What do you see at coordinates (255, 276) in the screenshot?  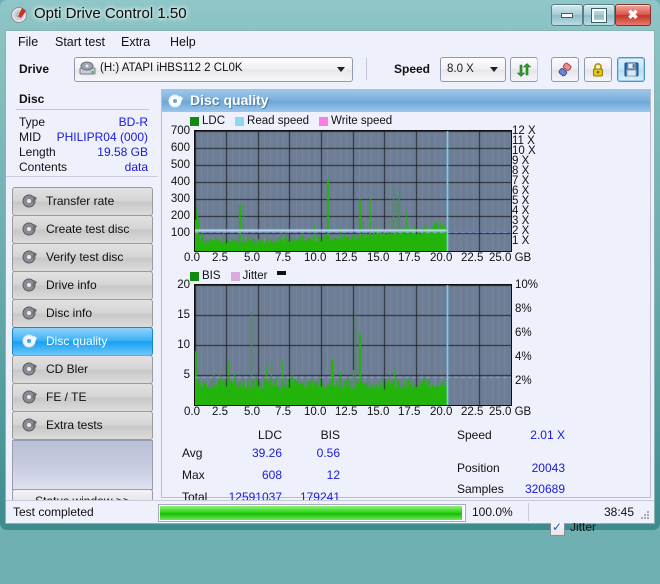 I see `legend-label: Jitter` at bounding box center [255, 276].